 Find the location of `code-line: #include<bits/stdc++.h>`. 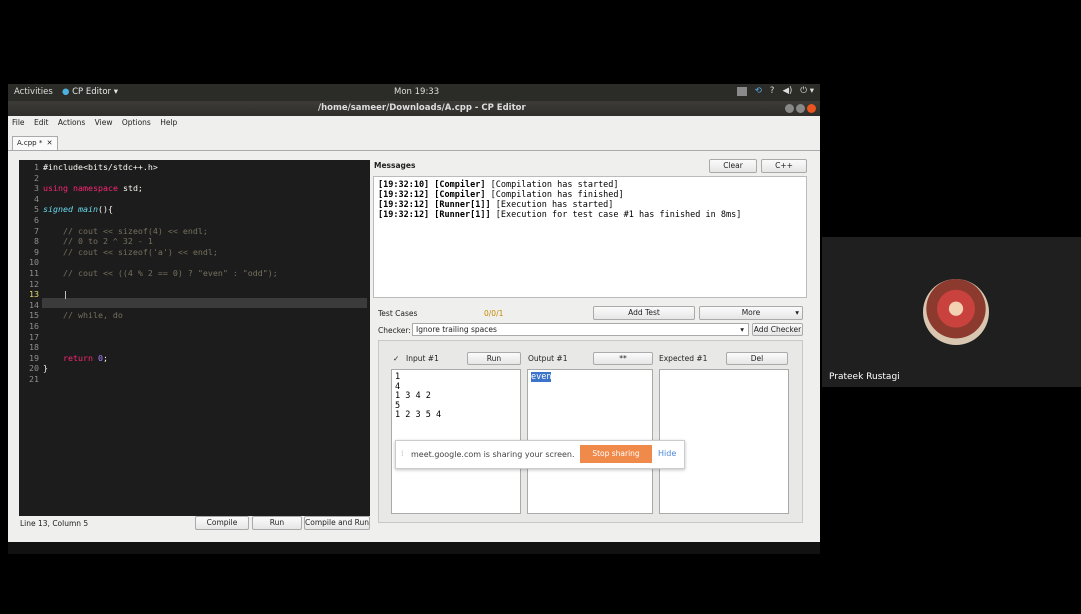

code-line: #include<bits/stdc++.h> is located at coordinates (100, 167).